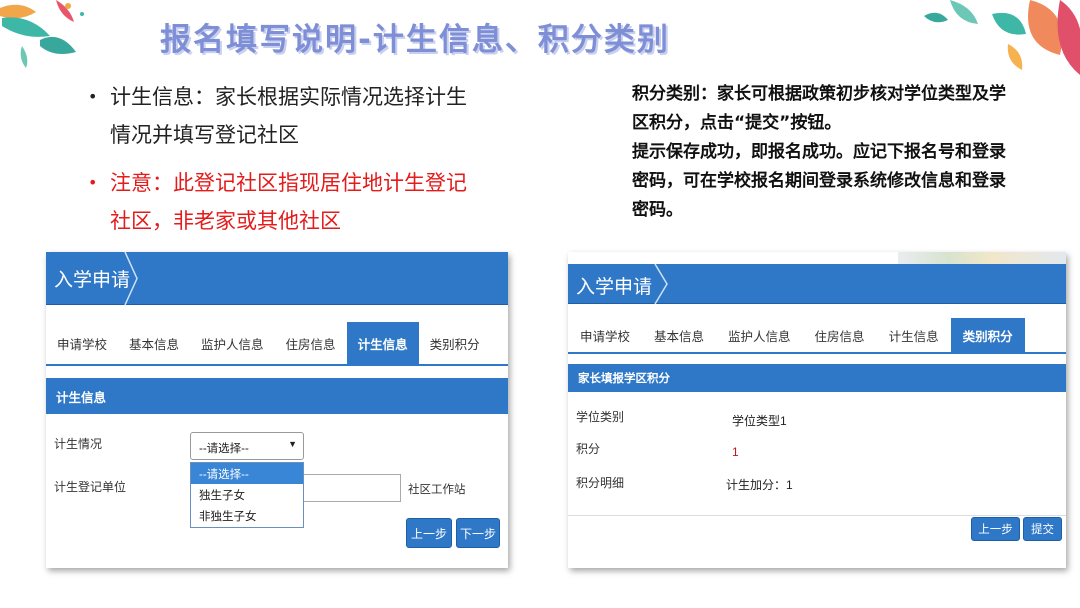 The width and height of the screenshot is (1080, 608). What do you see at coordinates (478, 533) in the screenshot?
I see `next-step-button: 下一步` at bounding box center [478, 533].